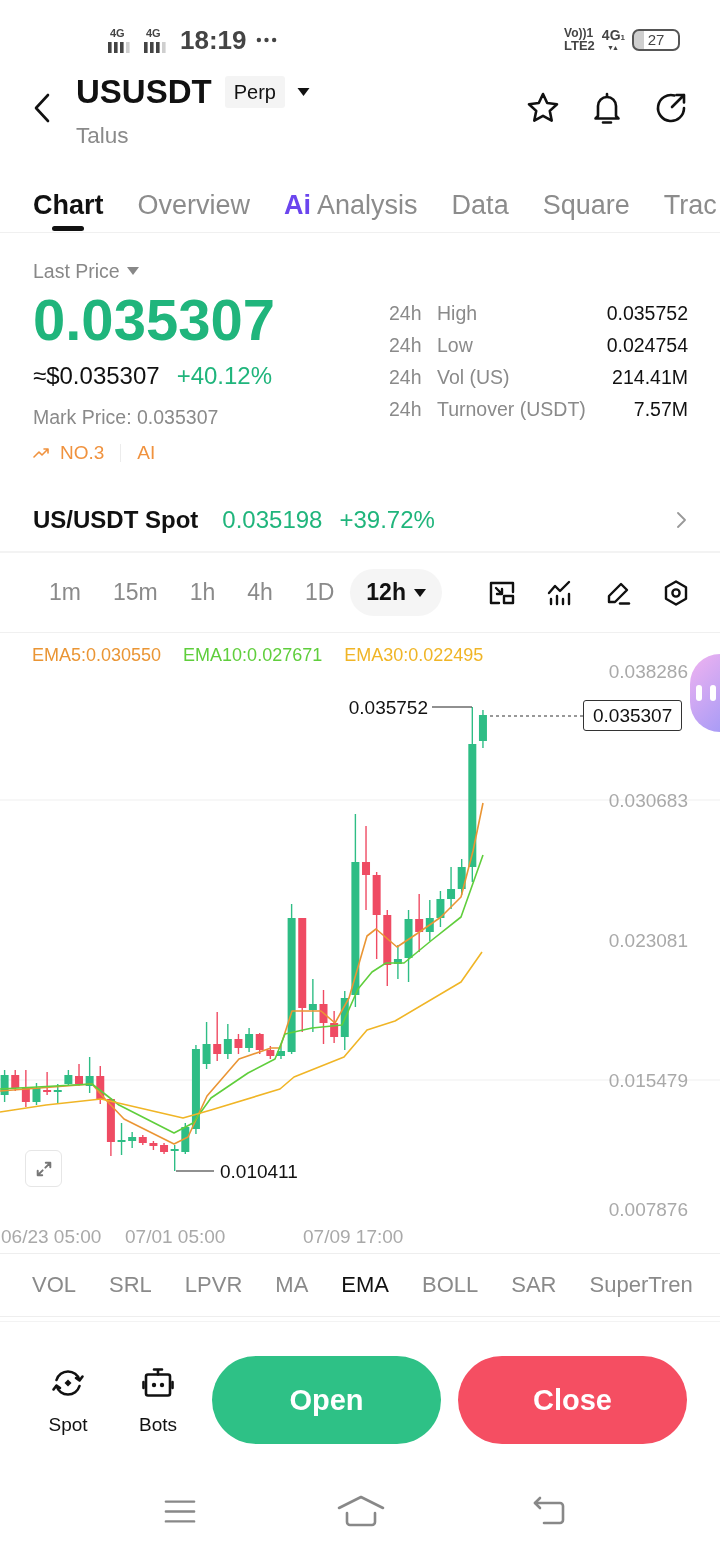  I want to click on indicator-tab: BOLL, so click(450, 1285).